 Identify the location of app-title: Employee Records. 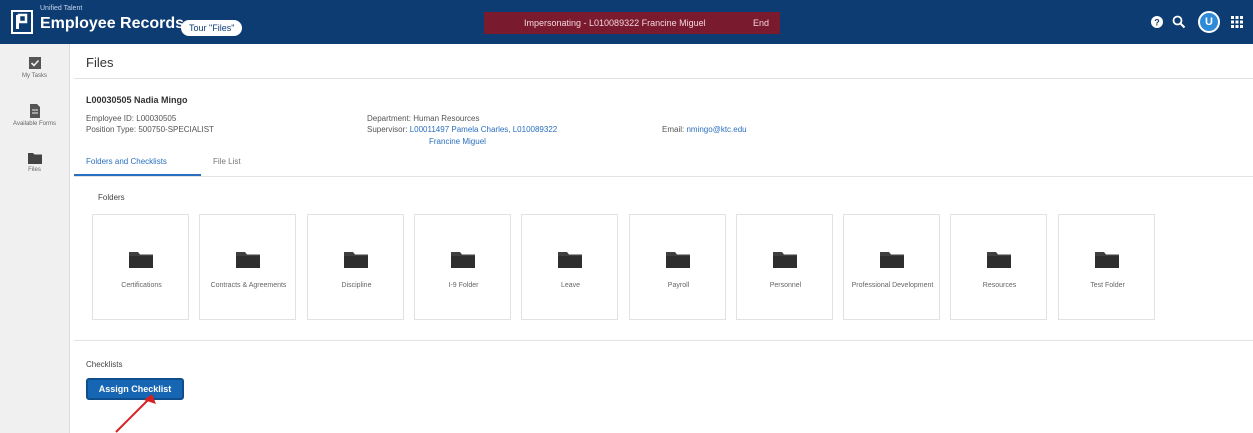
(112, 23).